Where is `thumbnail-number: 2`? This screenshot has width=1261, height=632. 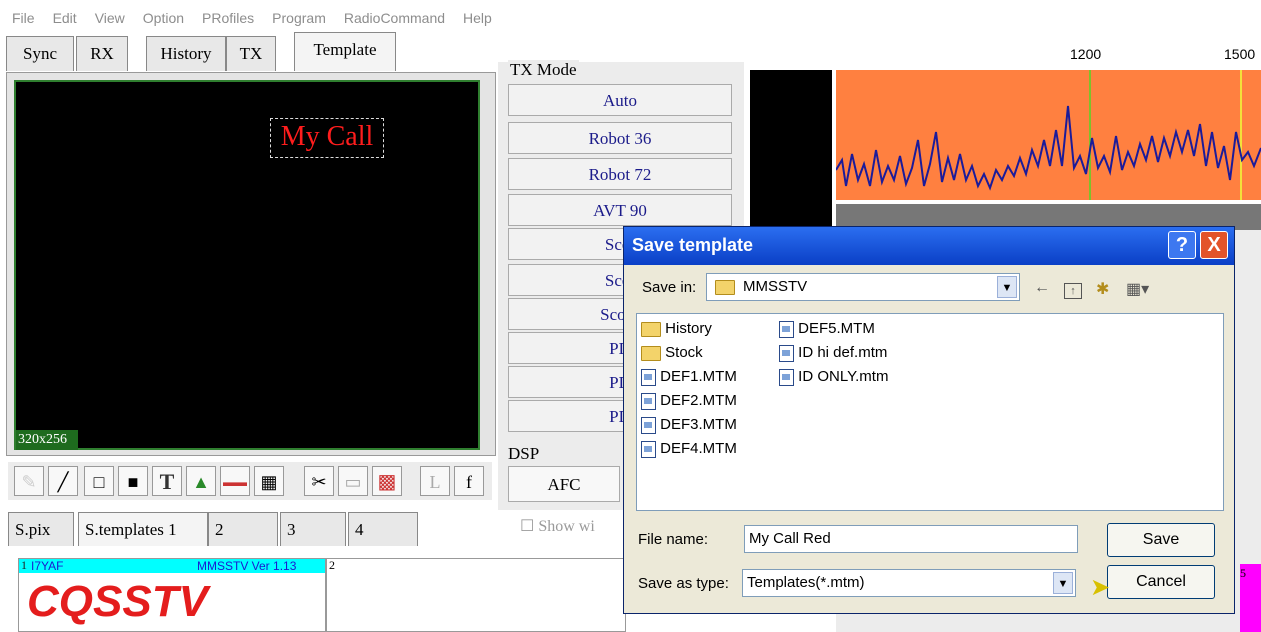 thumbnail-number: 2 is located at coordinates (332, 565).